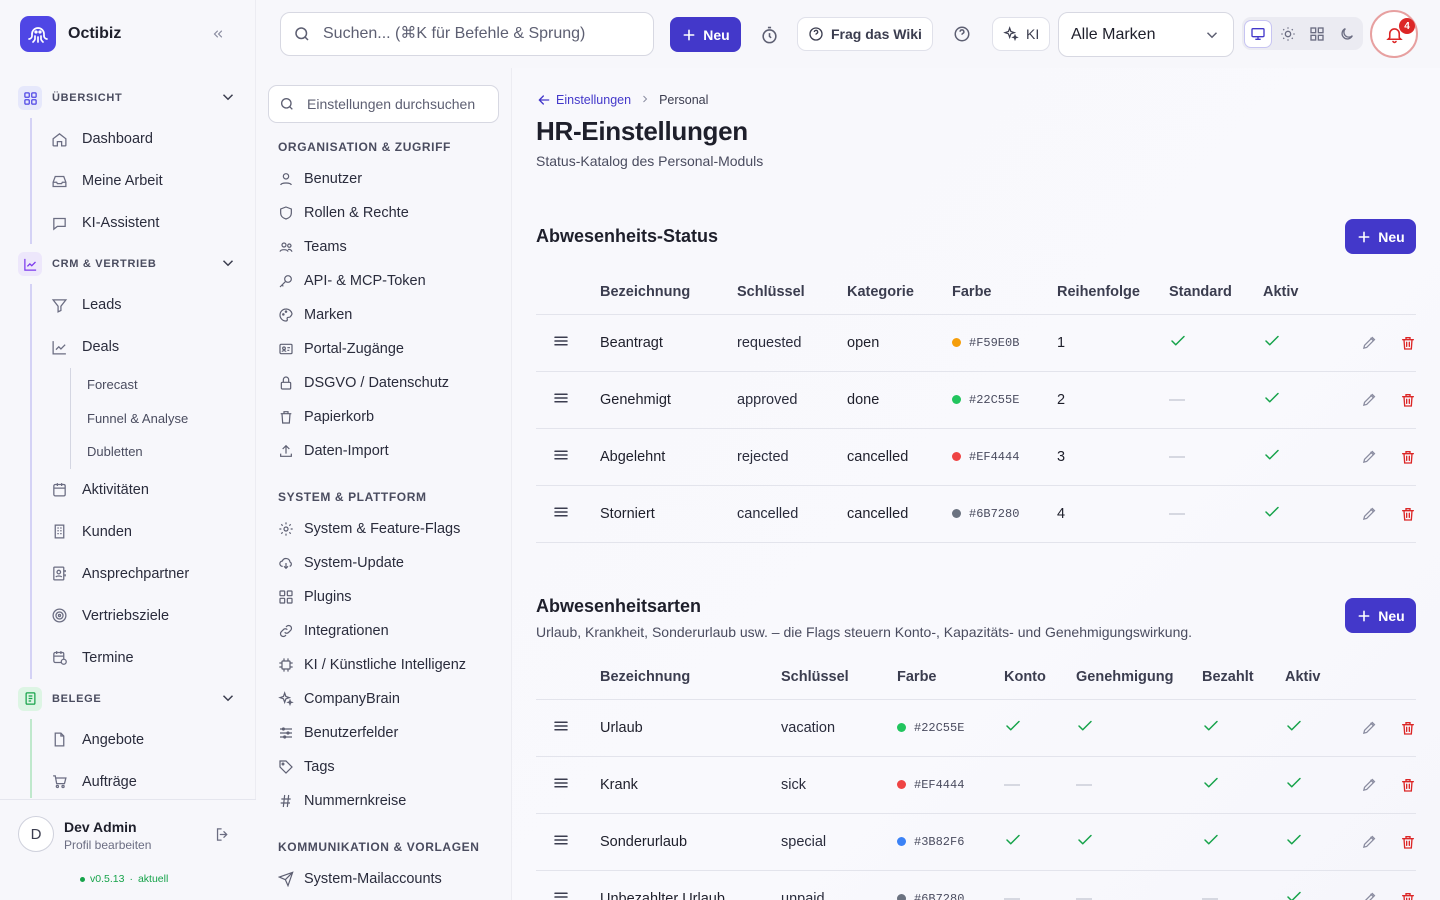  I want to click on breadcrumb-back-link: Einstellungen, so click(583, 100).